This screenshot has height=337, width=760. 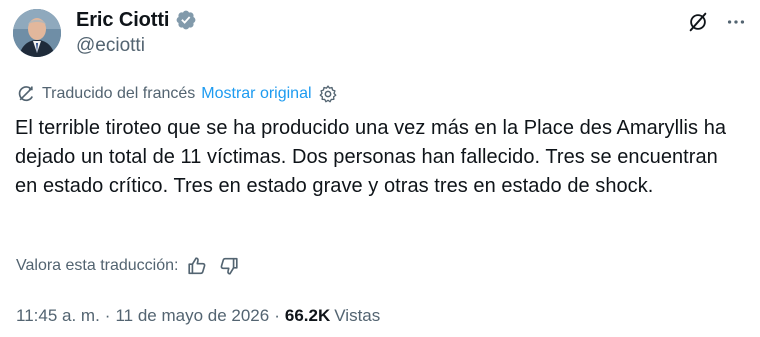 What do you see at coordinates (26, 94) in the screenshot?
I see `translate-icon` at bounding box center [26, 94].